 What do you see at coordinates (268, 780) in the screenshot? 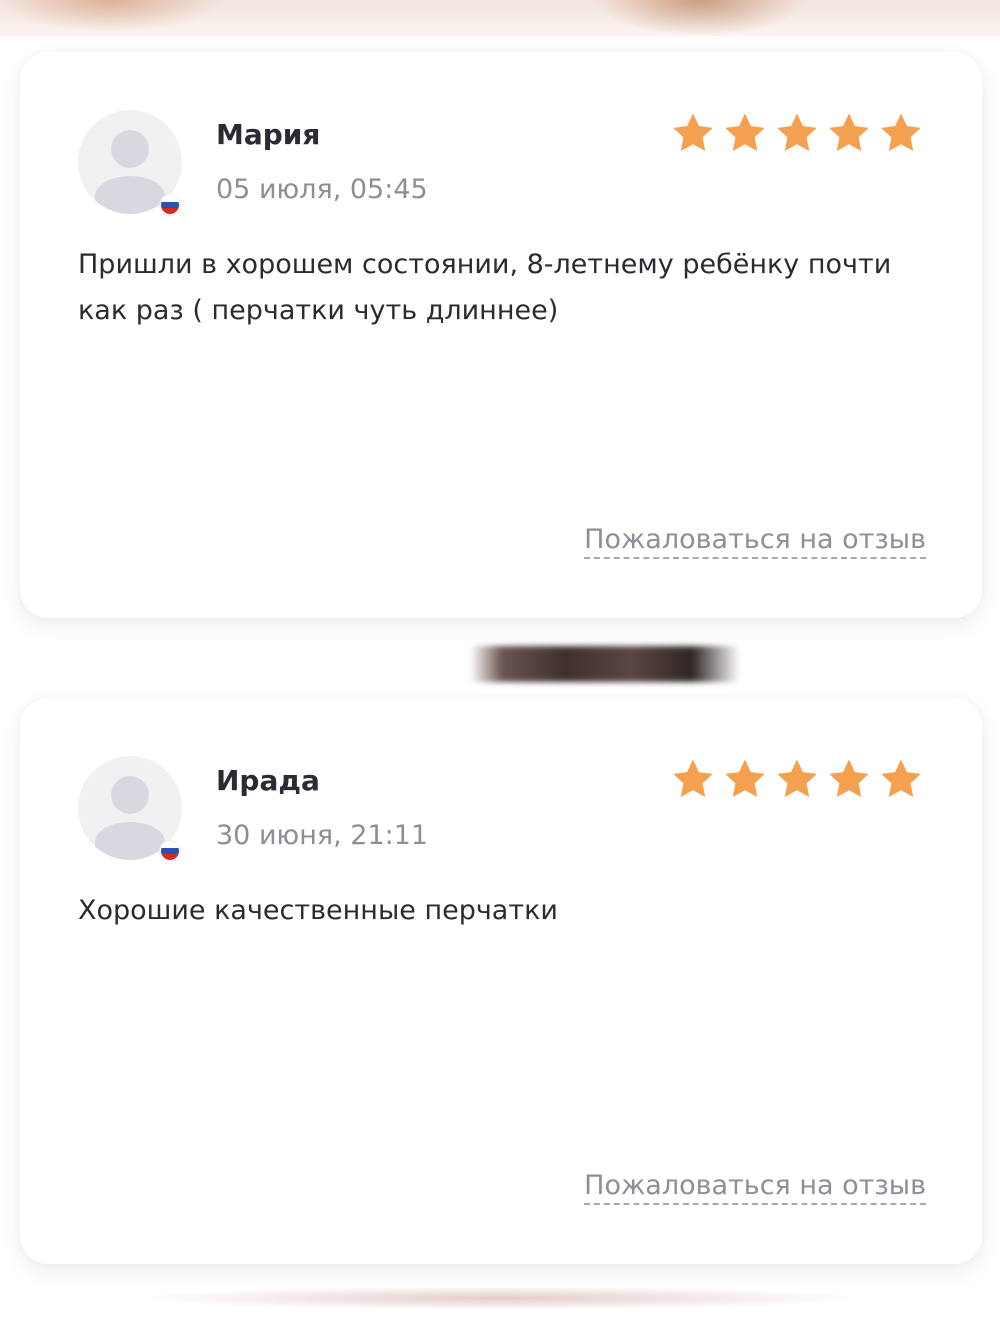
I see `review-author: Ирада` at bounding box center [268, 780].